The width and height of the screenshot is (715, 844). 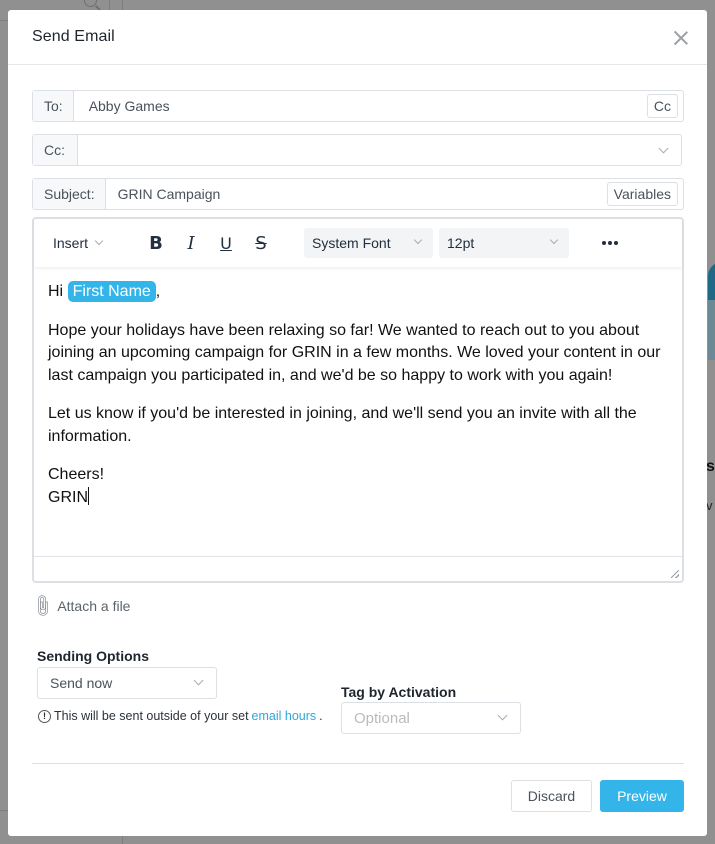 I want to click on greeting-text: Hi, so click(x=56, y=291).